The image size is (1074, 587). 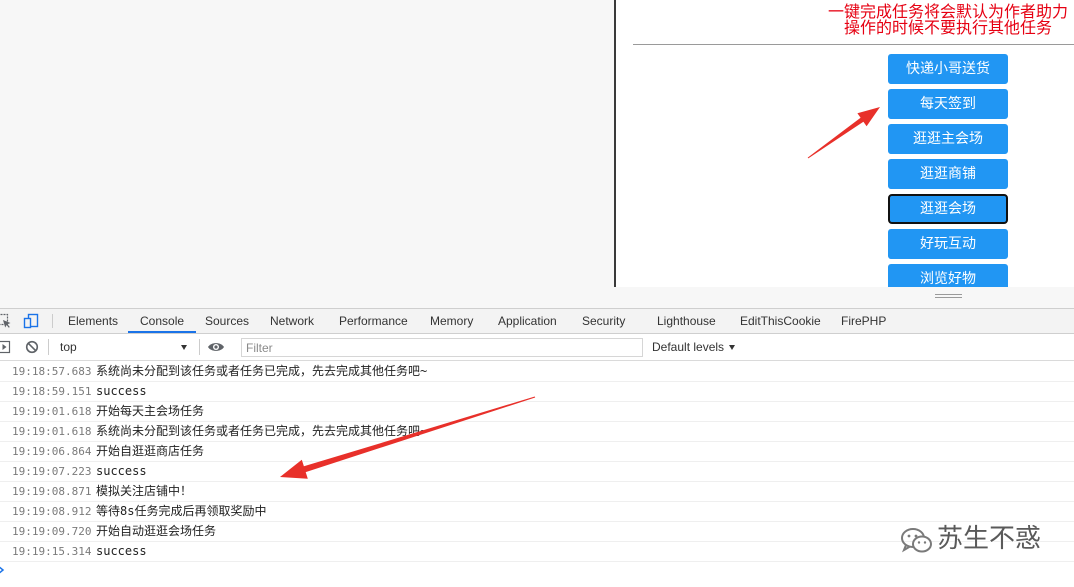 What do you see at coordinates (603, 321) in the screenshot?
I see `tab-security: Security` at bounding box center [603, 321].